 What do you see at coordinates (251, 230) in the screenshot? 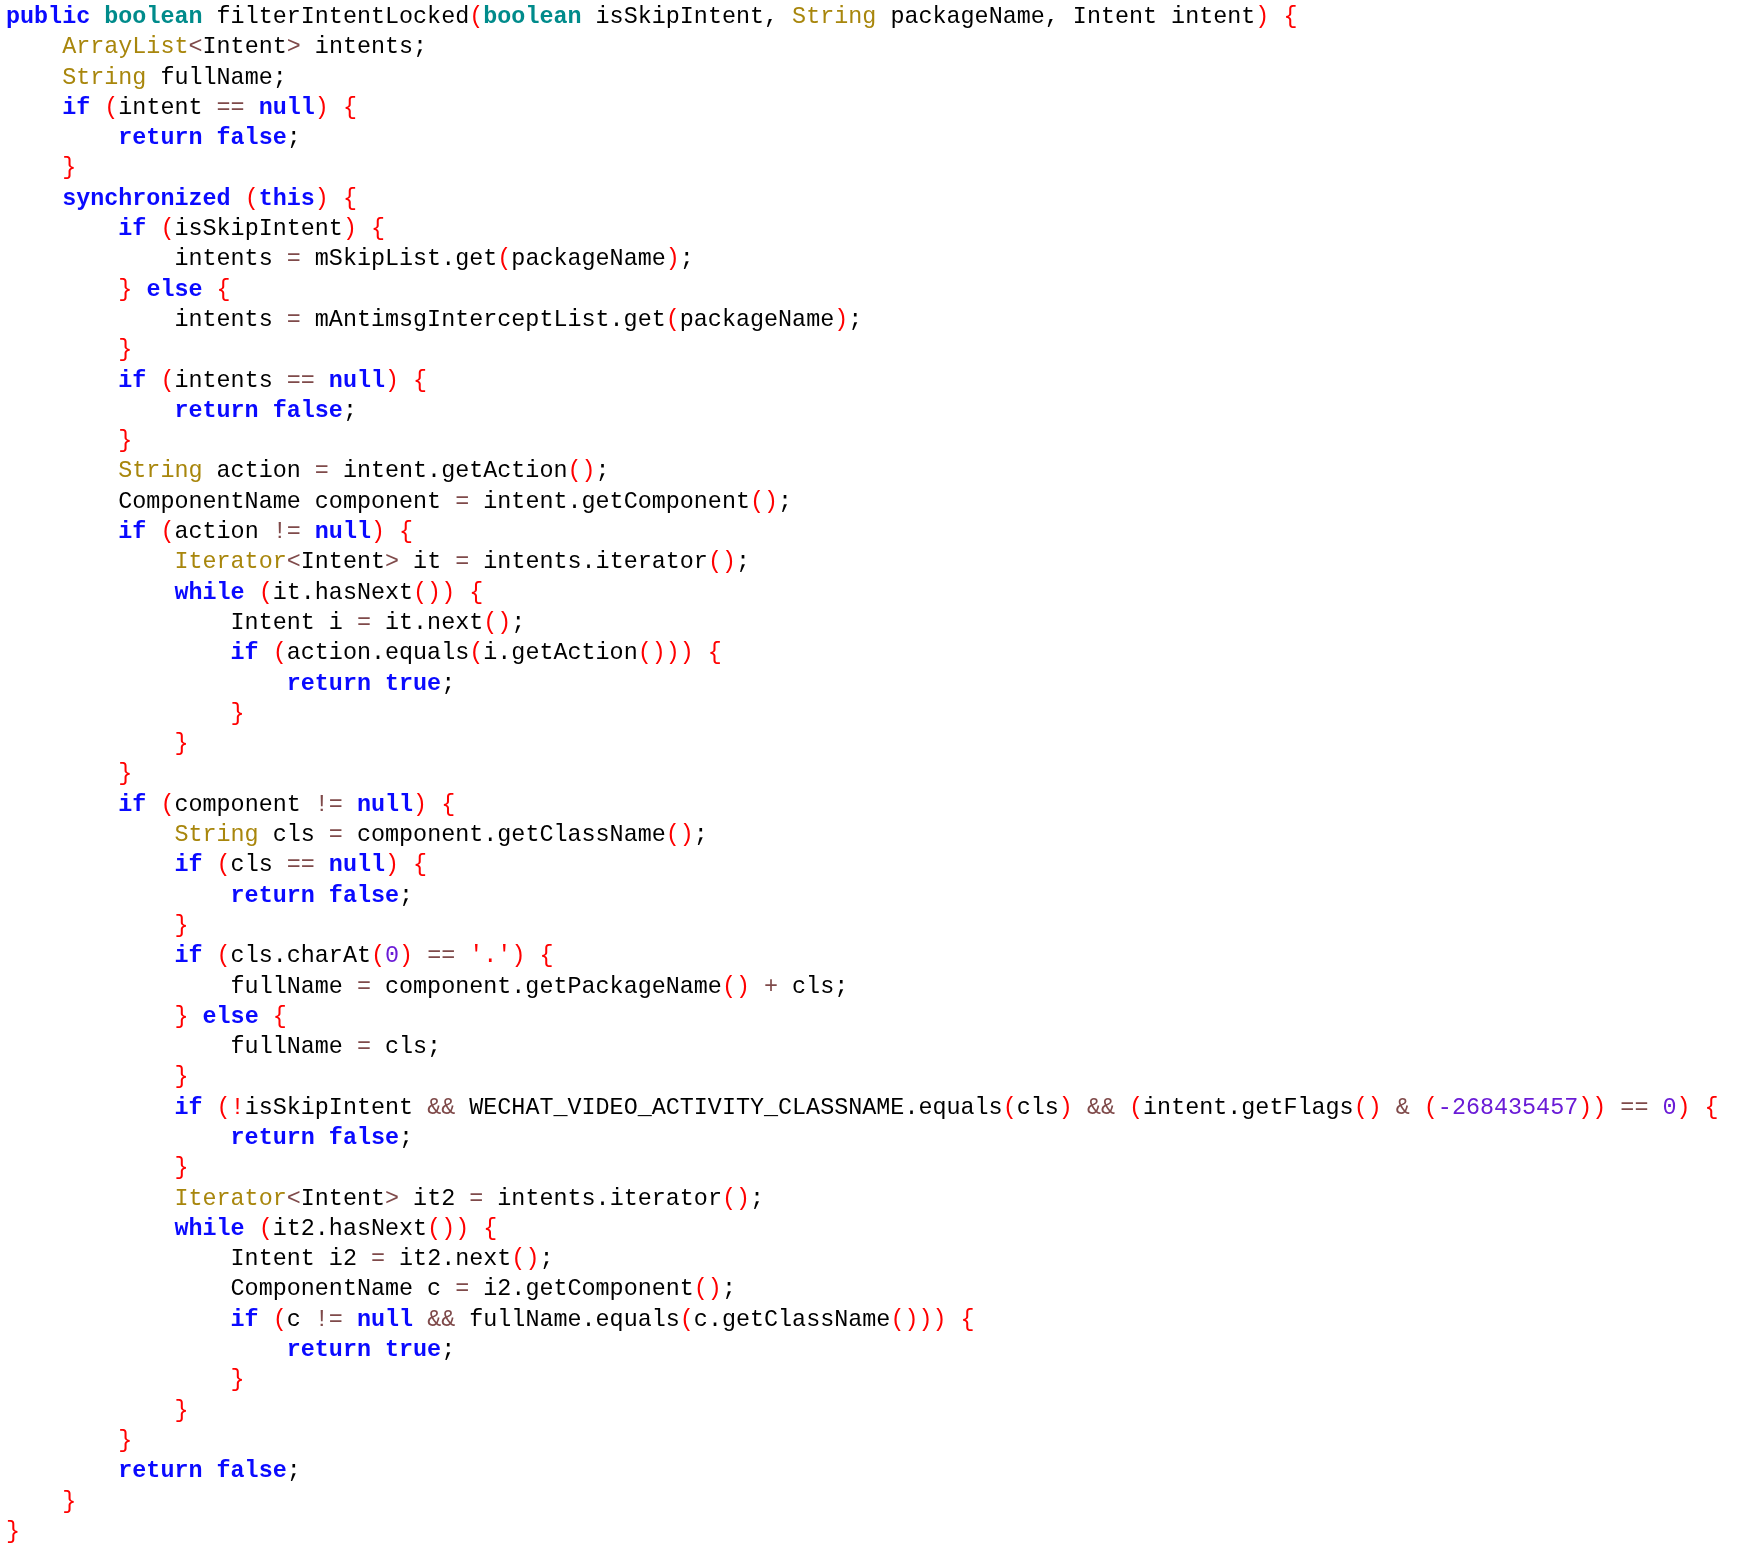
I see `code-line: if (isSkipIntent) {` at bounding box center [251, 230].